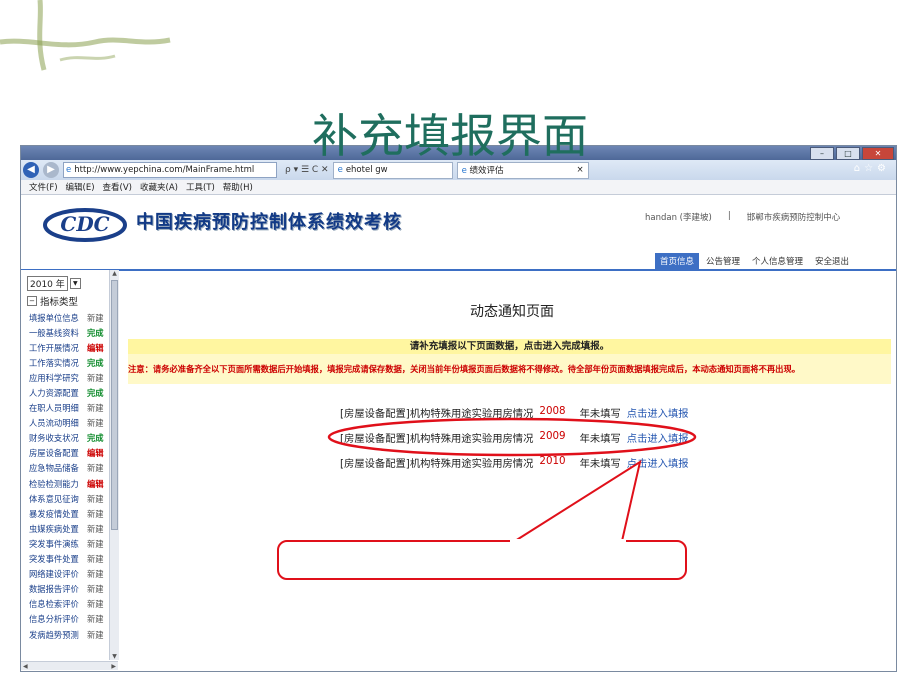 The image size is (900, 675). What do you see at coordinates (552, 436) in the screenshot?
I see `record-year: 2009` at bounding box center [552, 436].